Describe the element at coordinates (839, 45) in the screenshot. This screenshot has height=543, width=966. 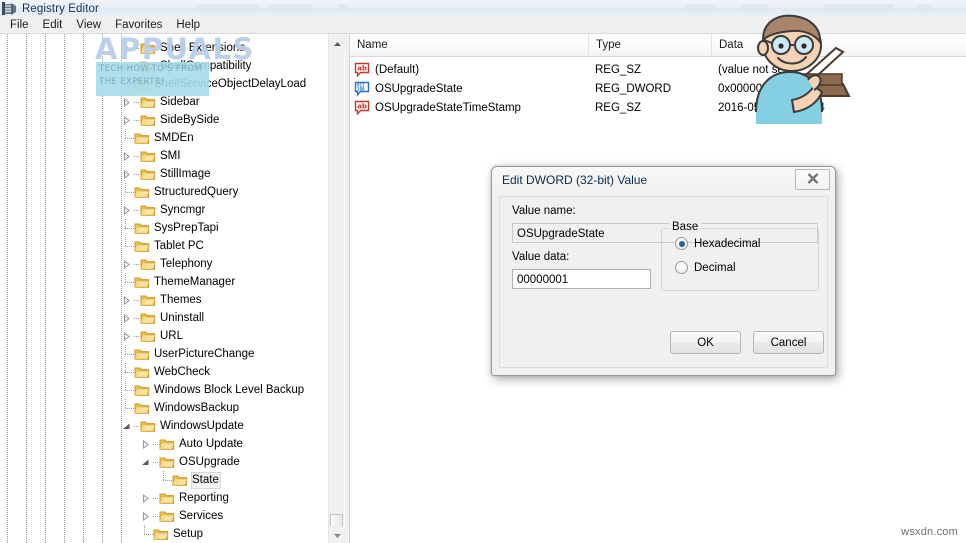
I see `column-header-data: Data` at that location.